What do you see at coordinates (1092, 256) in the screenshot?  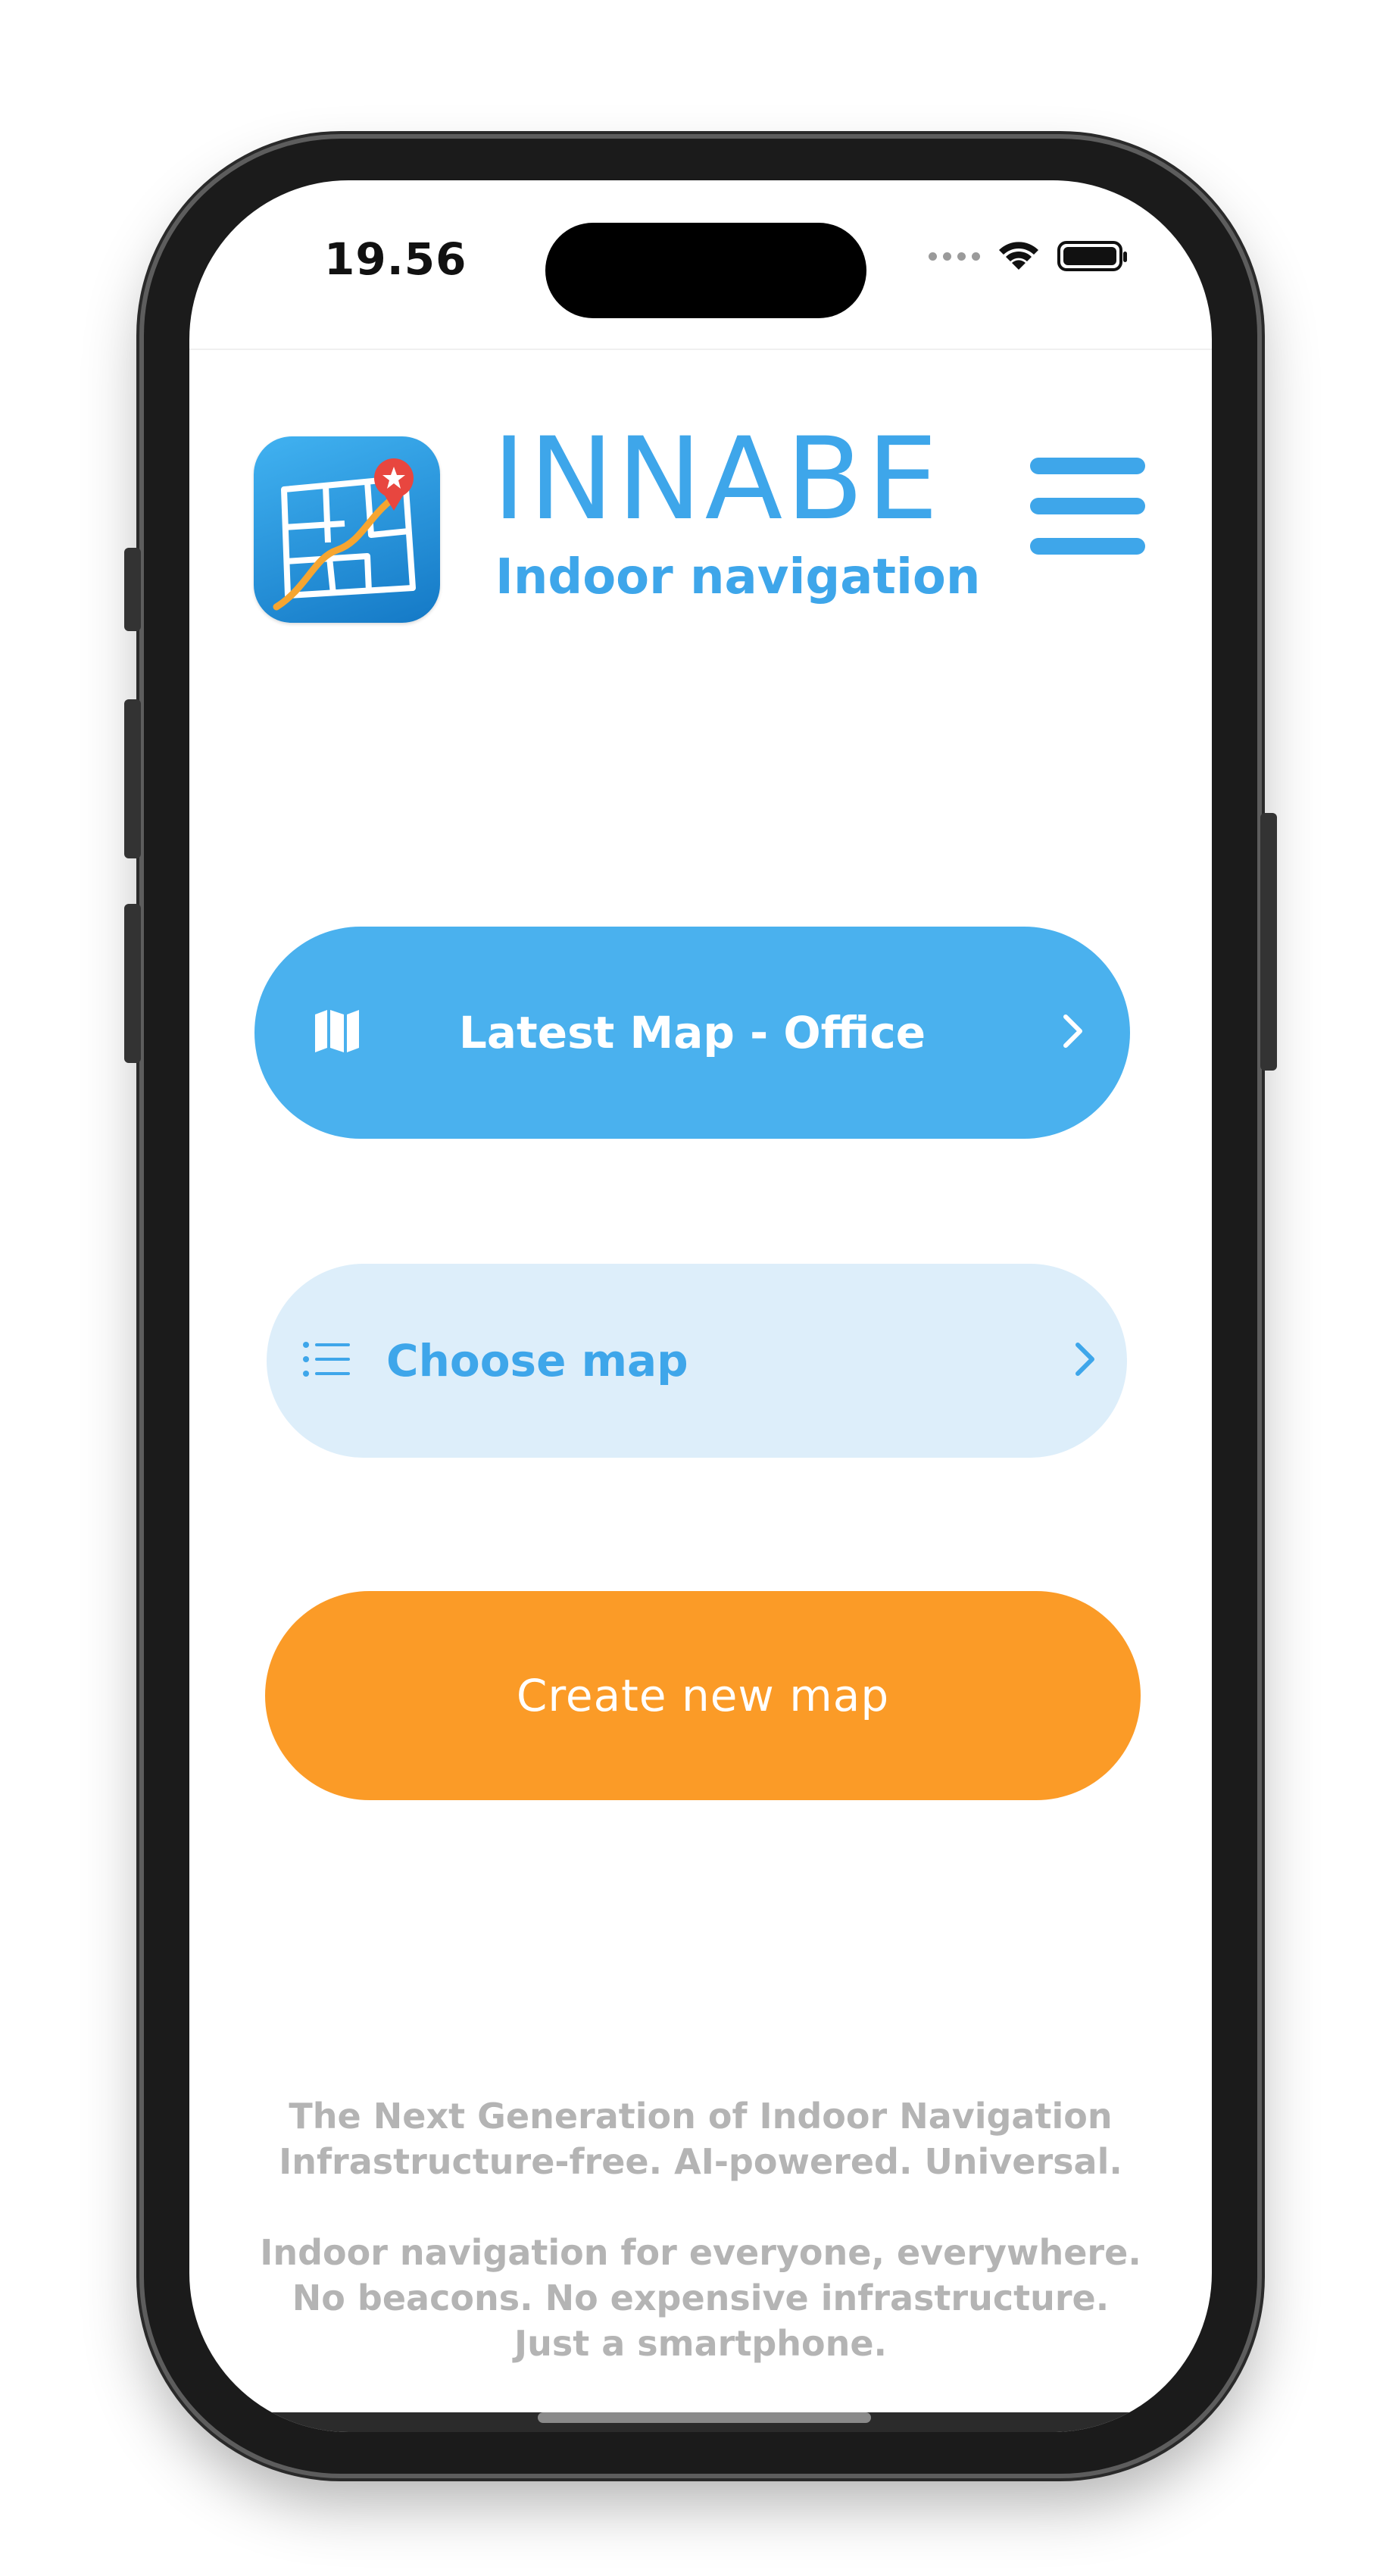 I see `battery-icon` at bounding box center [1092, 256].